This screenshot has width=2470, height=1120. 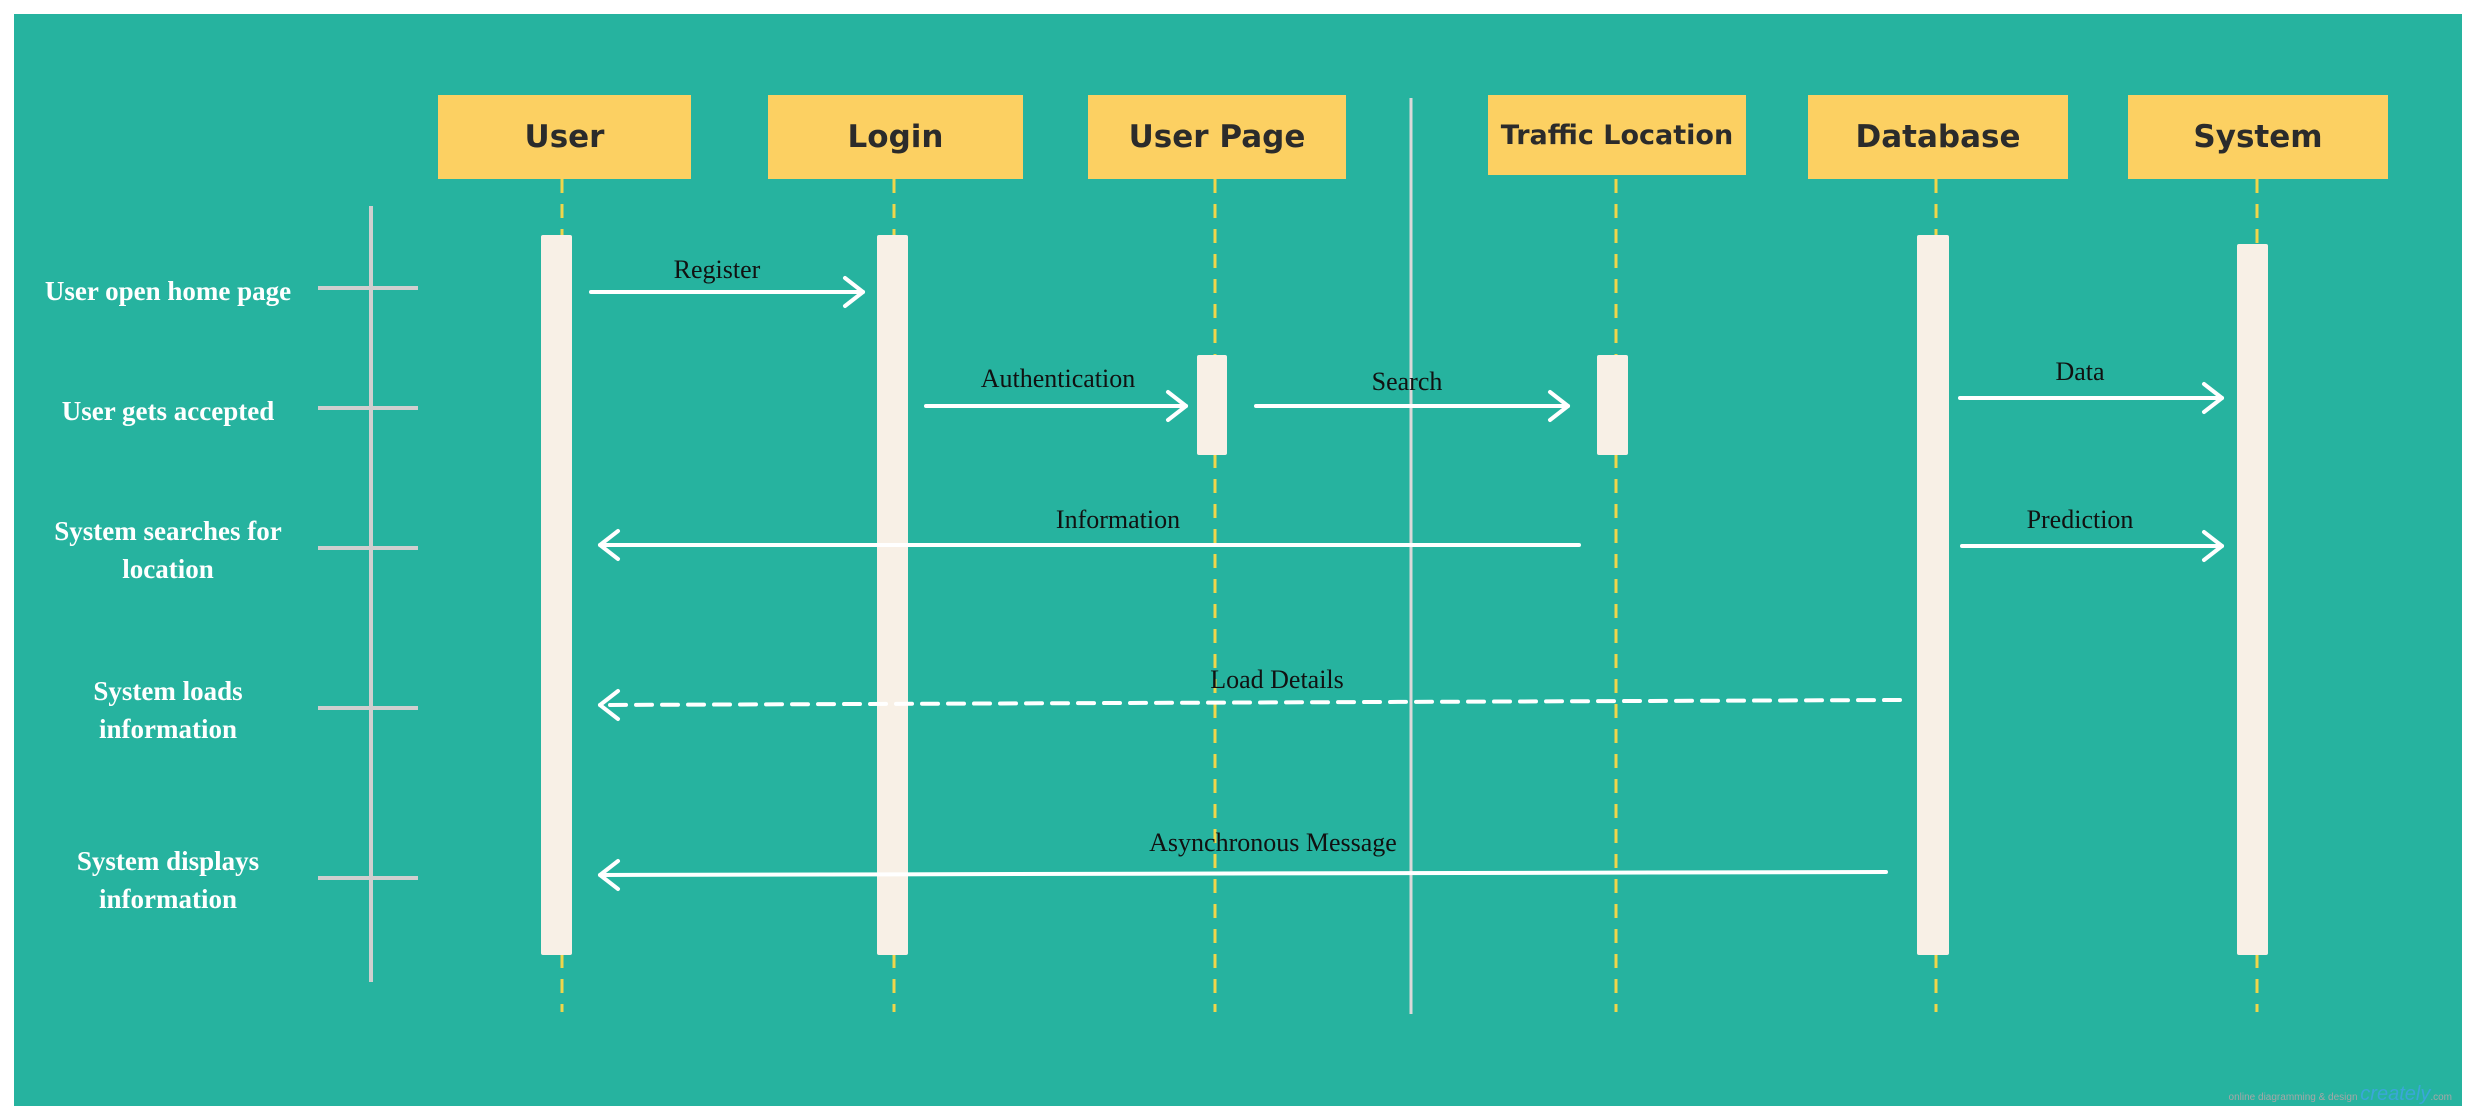 I want to click on step-label-4: System loads information, so click(x=168, y=710).